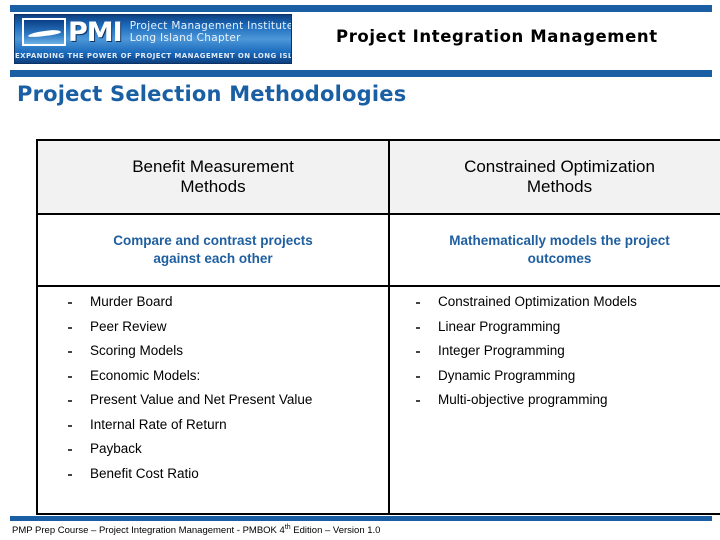 The image size is (720, 540). I want to click on list-item: Integer Programming, so click(558, 351).